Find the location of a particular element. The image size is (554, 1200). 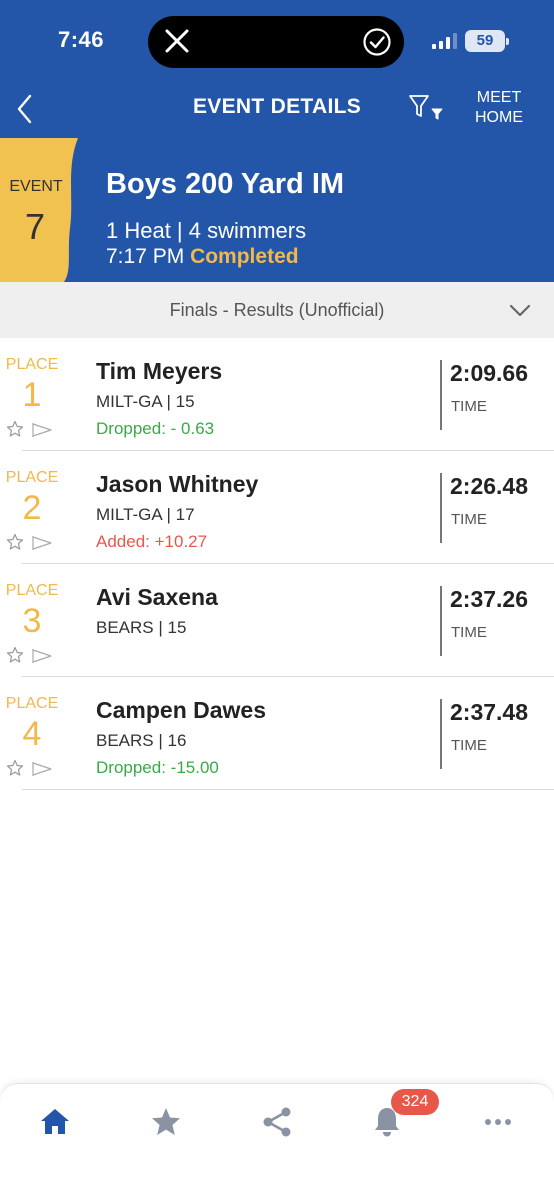

swim-time: 2:26.48 is located at coordinates (489, 486).